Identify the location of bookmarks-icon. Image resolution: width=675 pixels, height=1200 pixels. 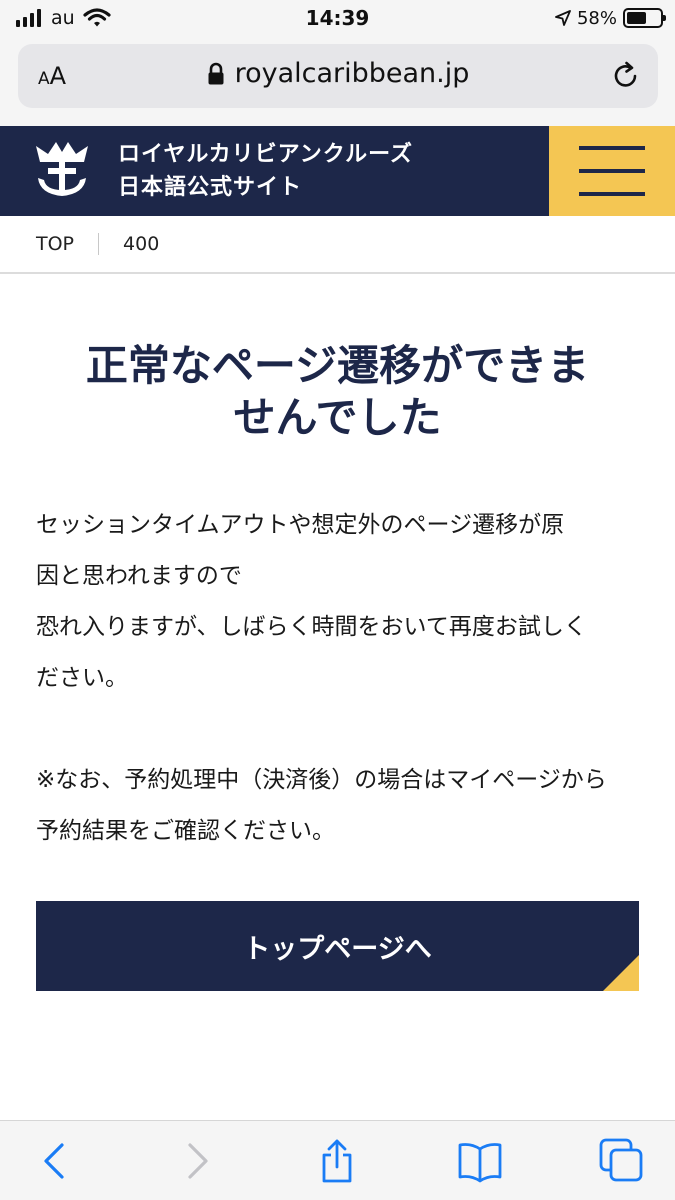
(480, 1161).